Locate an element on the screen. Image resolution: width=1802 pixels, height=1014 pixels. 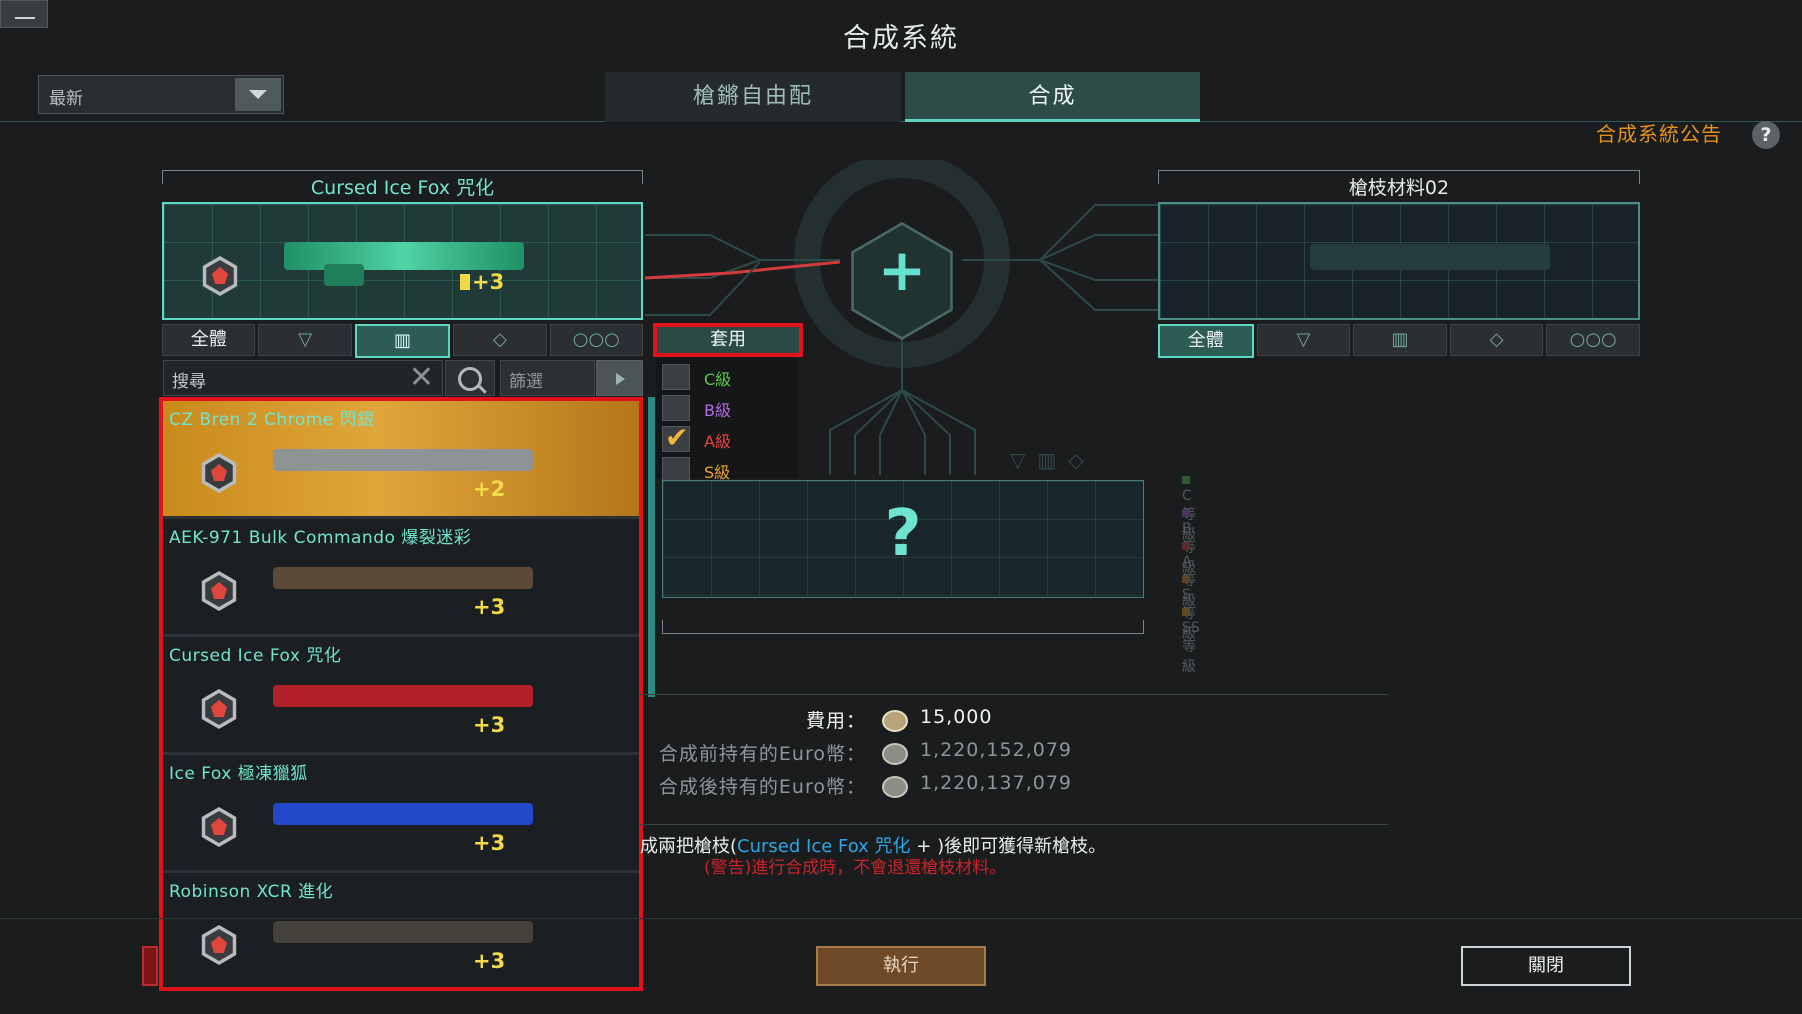
search-button is located at coordinates (470, 378).